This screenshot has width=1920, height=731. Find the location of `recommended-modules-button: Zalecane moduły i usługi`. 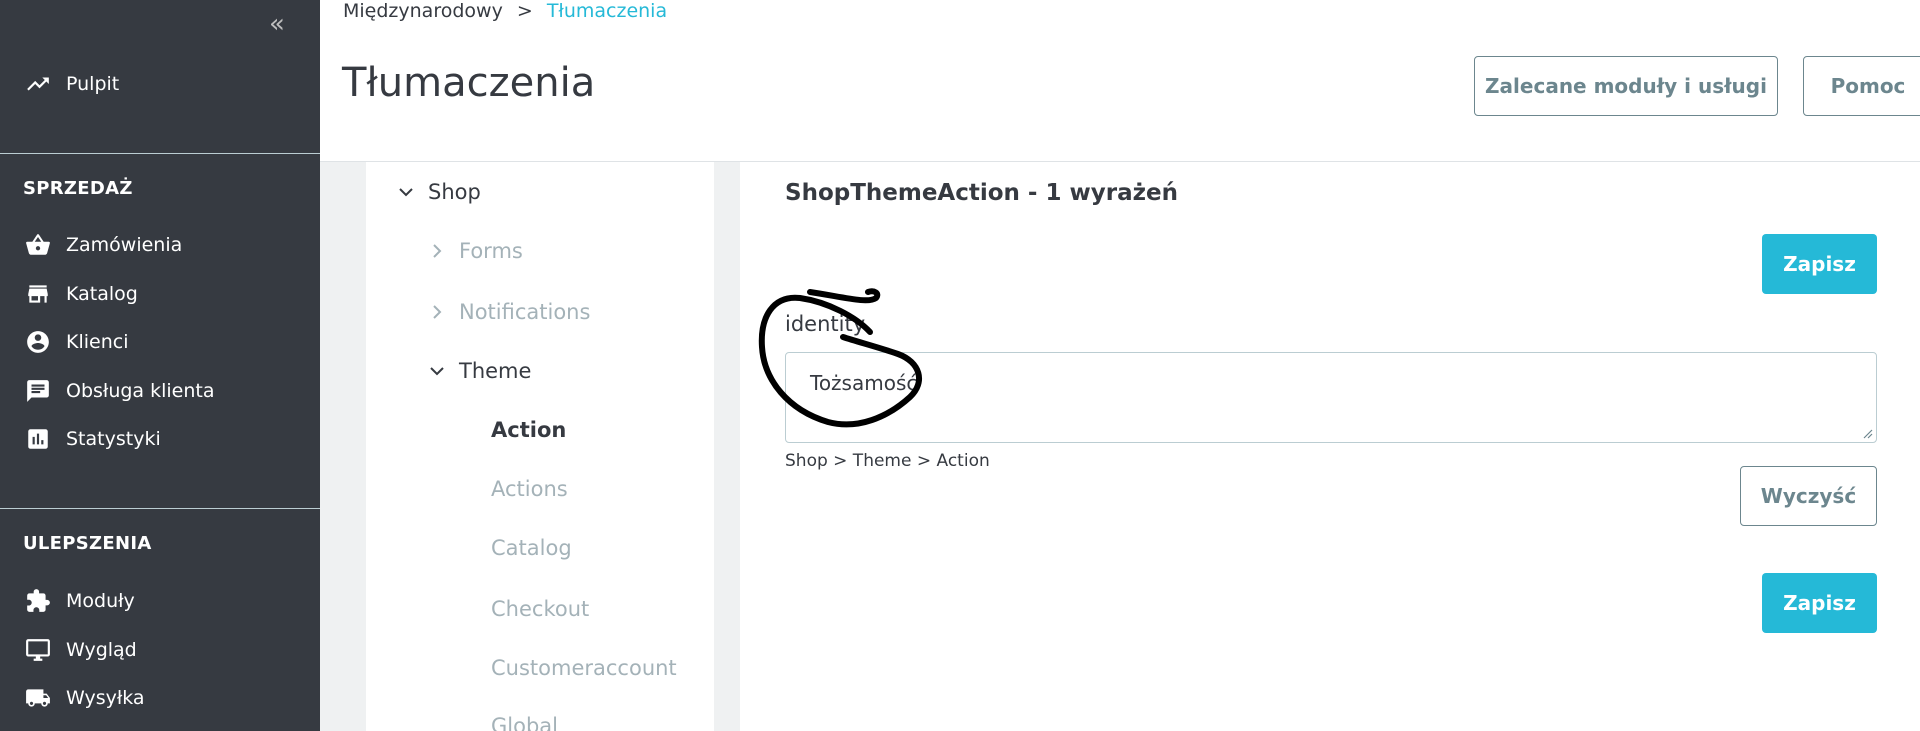

recommended-modules-button: Zalecane moduły i usługi is located at coordinates (1626, 86).